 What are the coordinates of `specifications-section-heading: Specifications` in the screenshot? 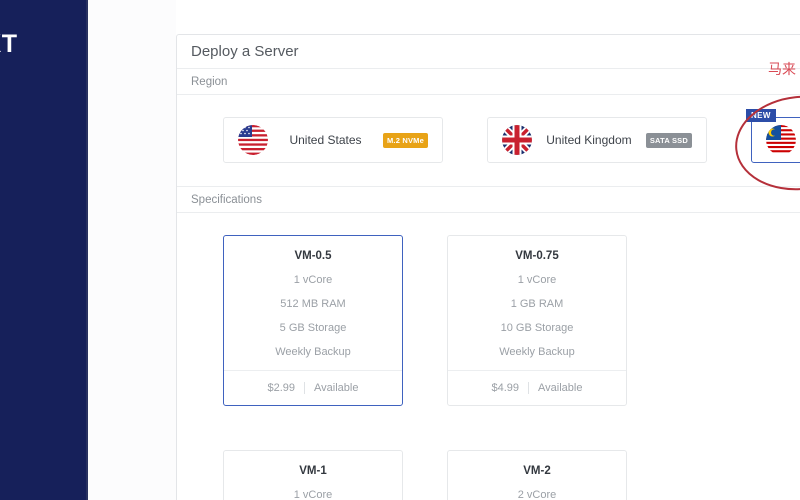 It's located at (488, 200).